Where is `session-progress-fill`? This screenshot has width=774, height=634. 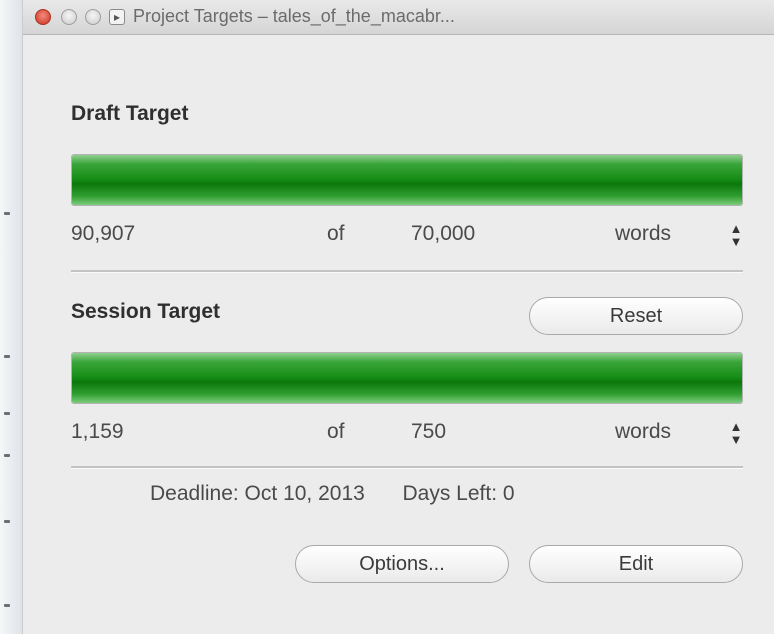 session-progress-fill is located at coordinates (407, 378).